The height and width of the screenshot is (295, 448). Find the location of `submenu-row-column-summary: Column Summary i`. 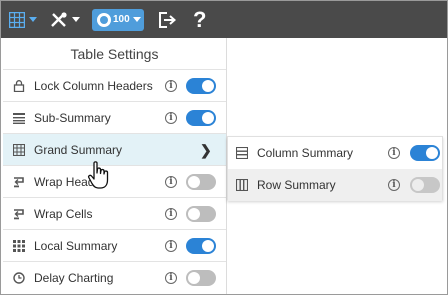

submenu-row-column-summary: Column Summary i is located at coordinates (335, 153).